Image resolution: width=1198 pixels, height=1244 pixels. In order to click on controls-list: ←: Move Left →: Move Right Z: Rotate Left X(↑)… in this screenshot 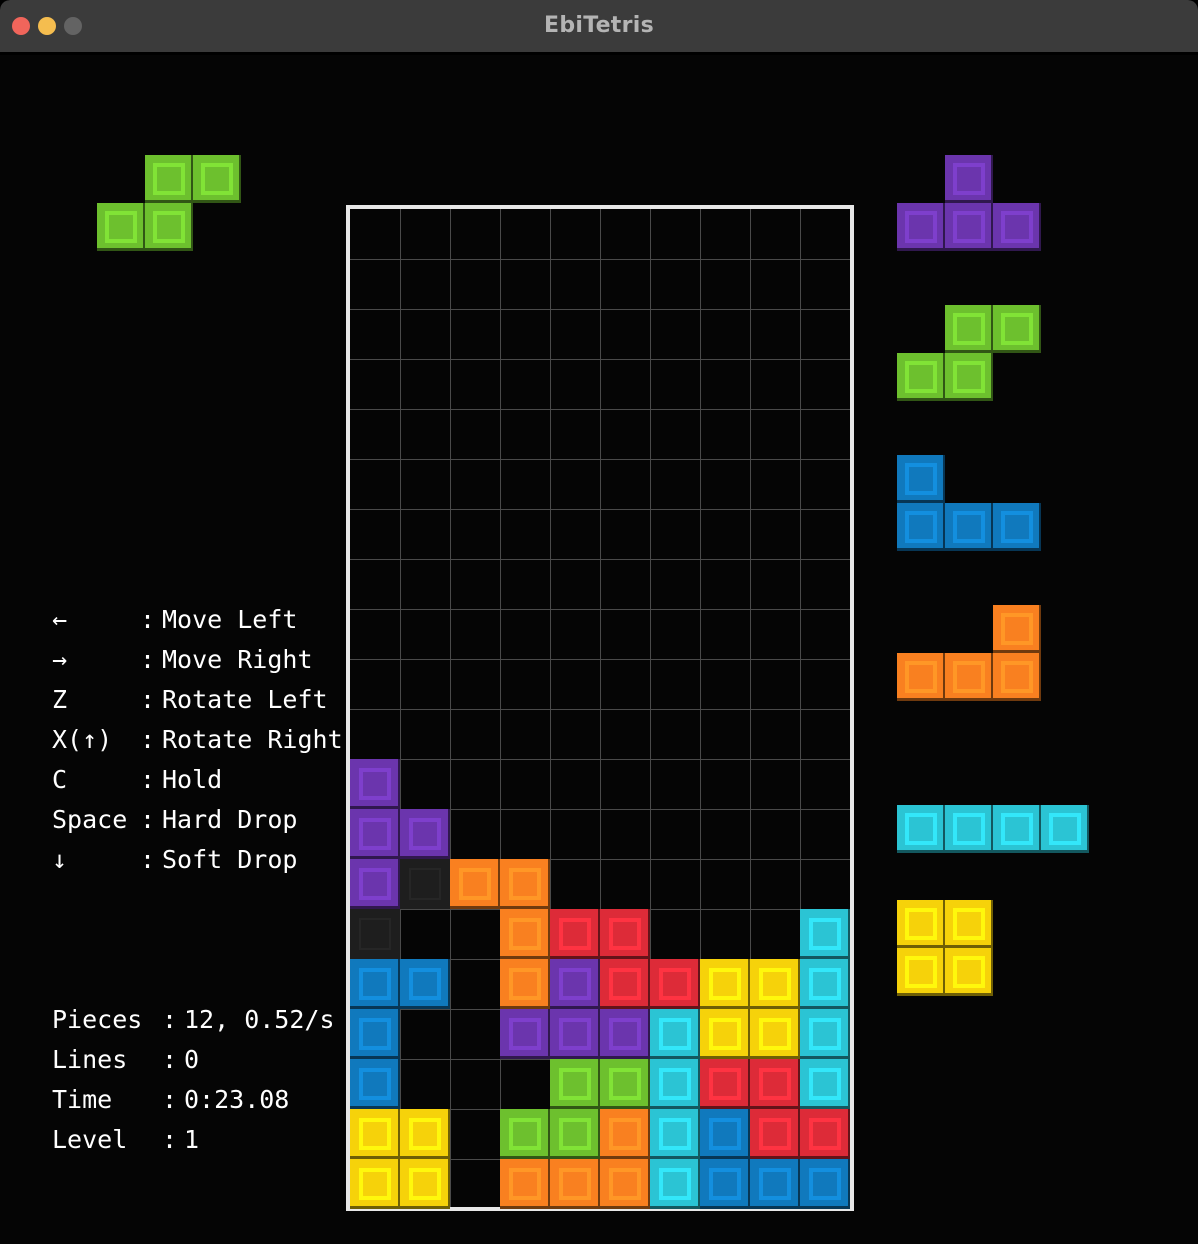, I will do `click(197, 740)`.